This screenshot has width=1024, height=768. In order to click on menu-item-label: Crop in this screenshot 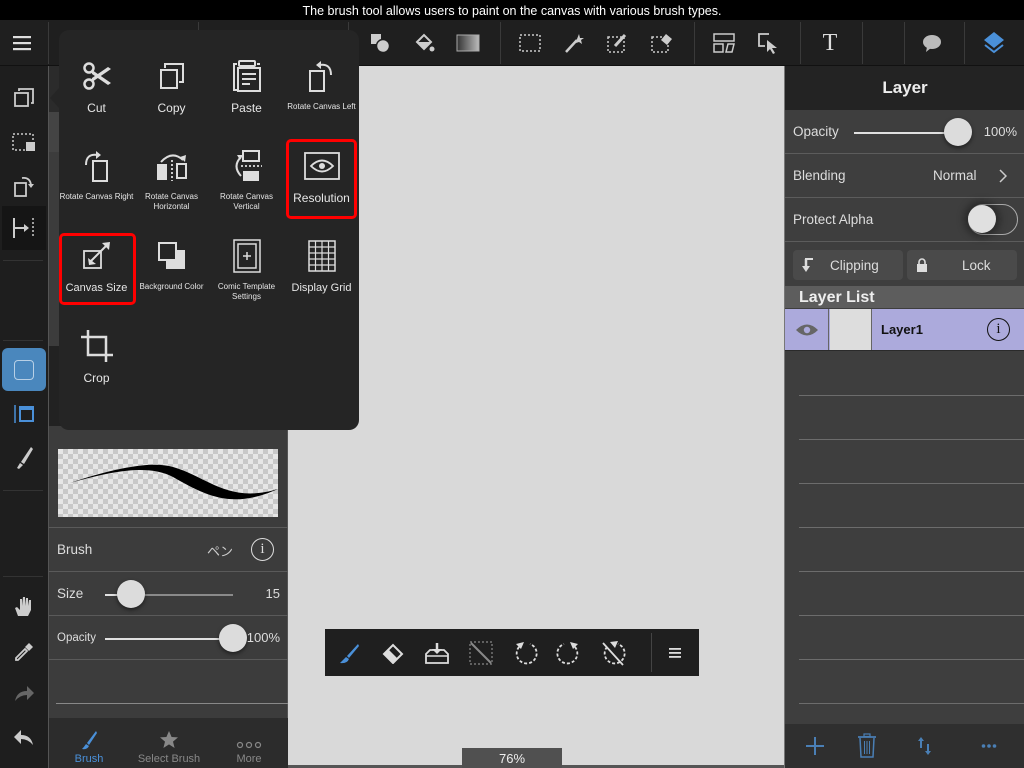, I will do `click(96, 378)`.